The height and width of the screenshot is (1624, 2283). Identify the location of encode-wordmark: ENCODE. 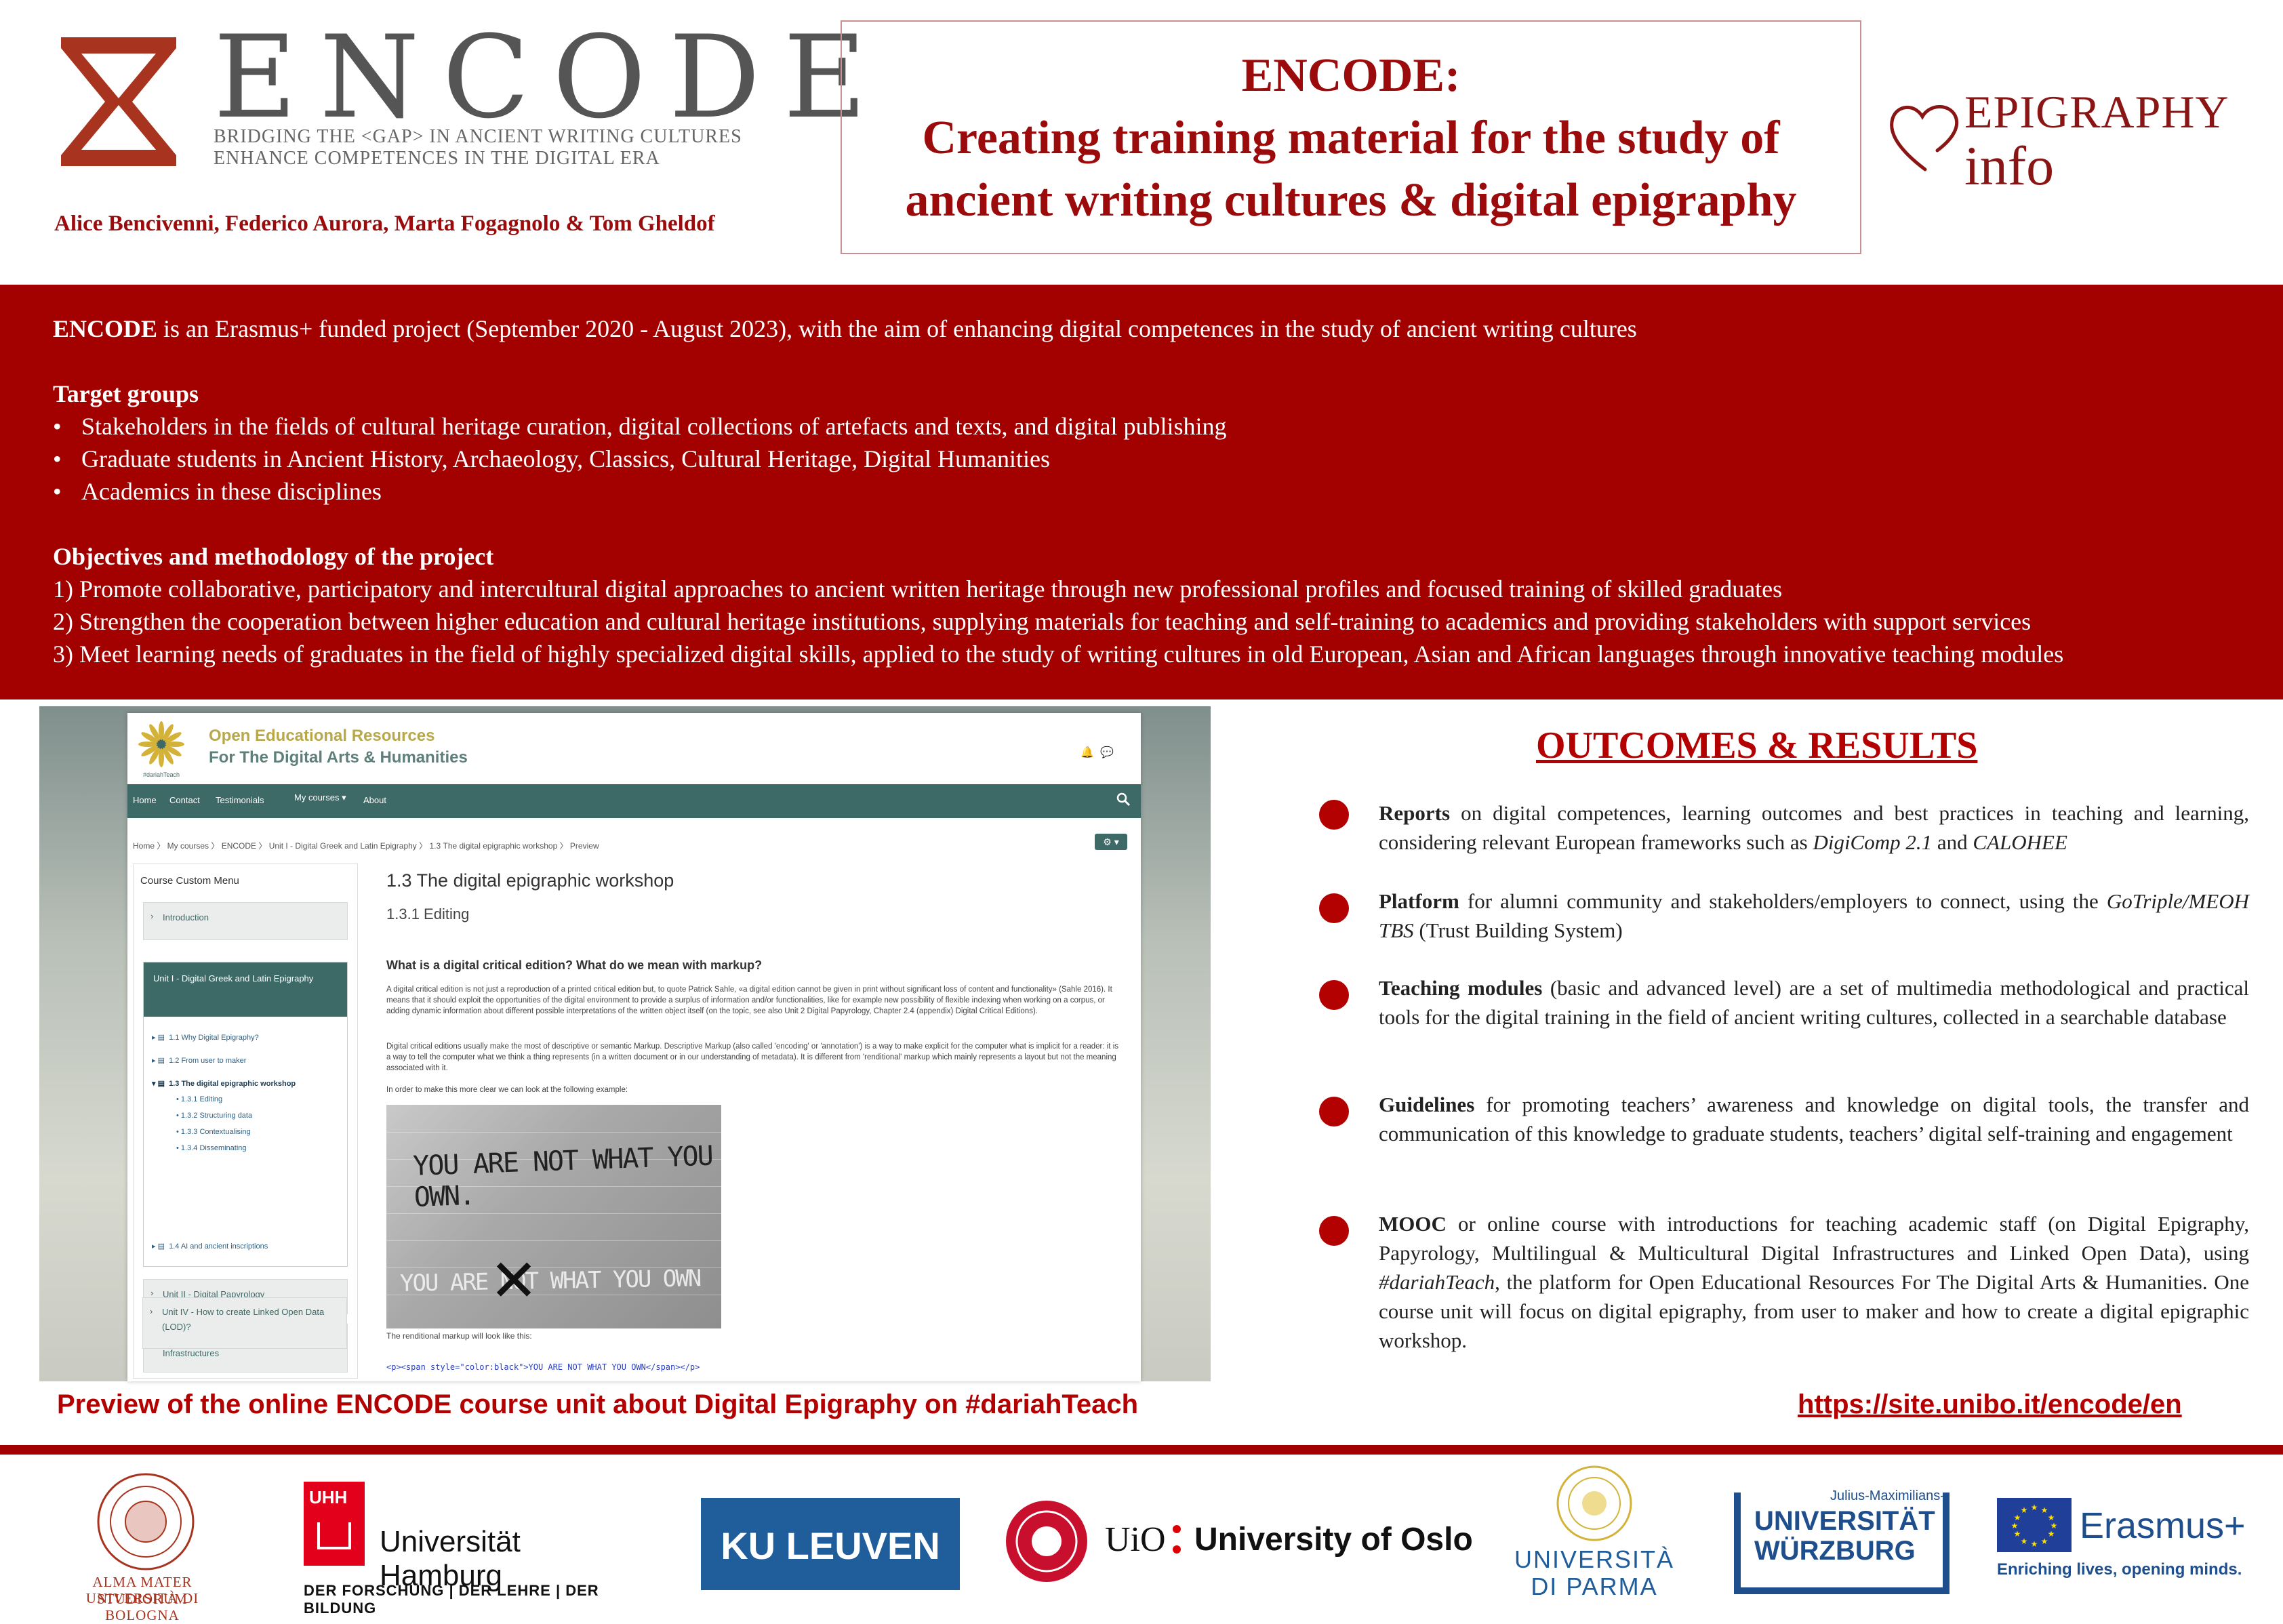
(552, 77).